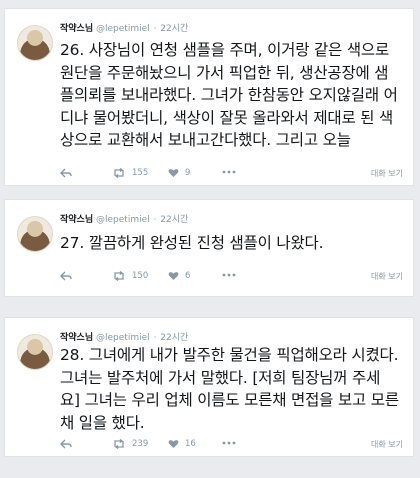  What do you see at coordinates (231, 176) in the screenshot?
I see `tweet-actions: 155 9 대화 보기` at bounding box center [231, 176].